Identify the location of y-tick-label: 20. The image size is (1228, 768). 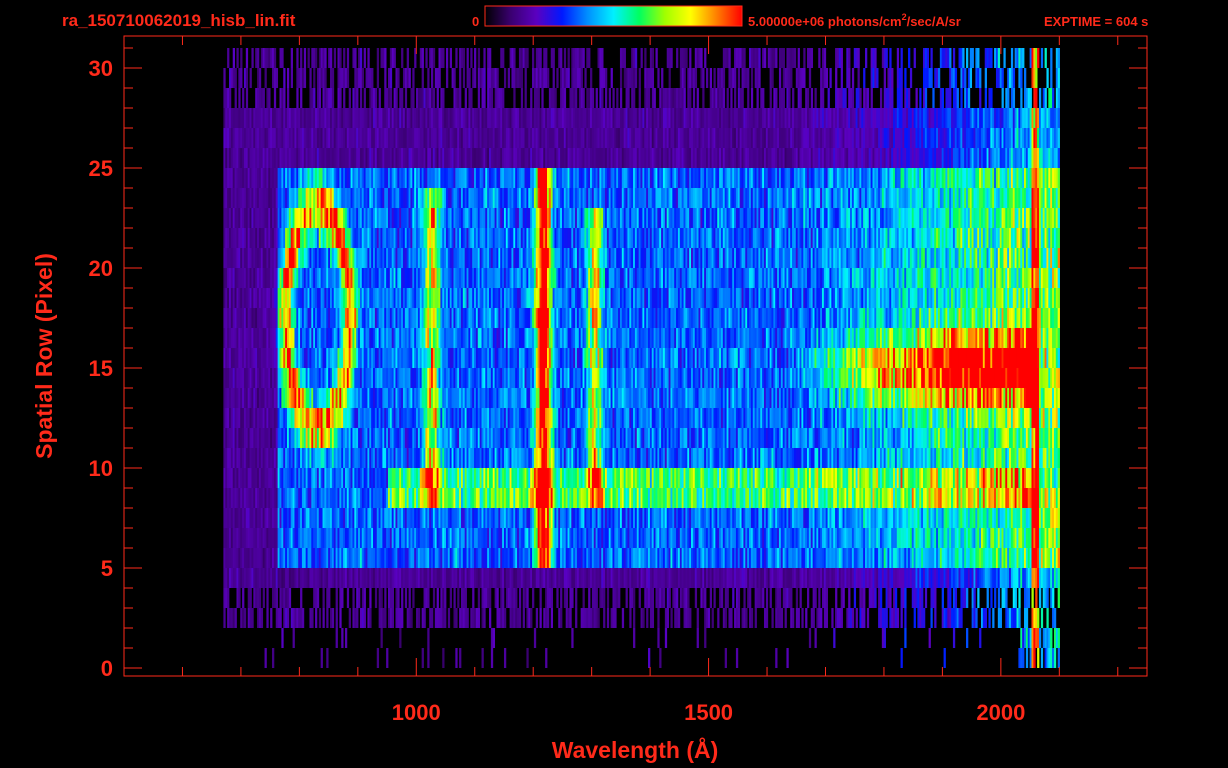
(101, 268).